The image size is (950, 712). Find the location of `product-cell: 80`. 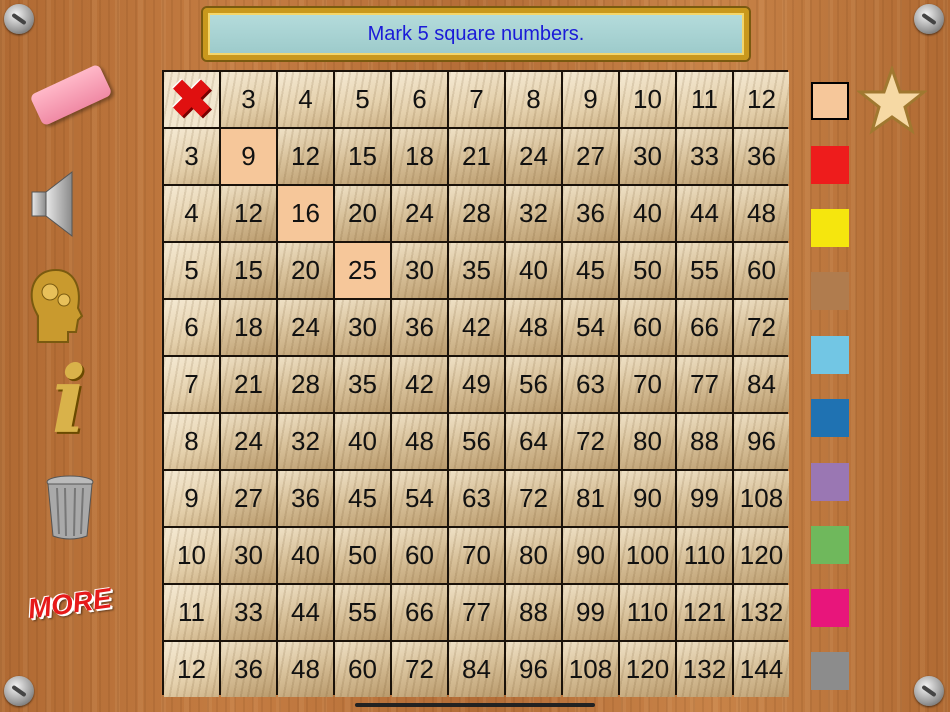

product-cell: 80 is located at coordinates (533, 555).